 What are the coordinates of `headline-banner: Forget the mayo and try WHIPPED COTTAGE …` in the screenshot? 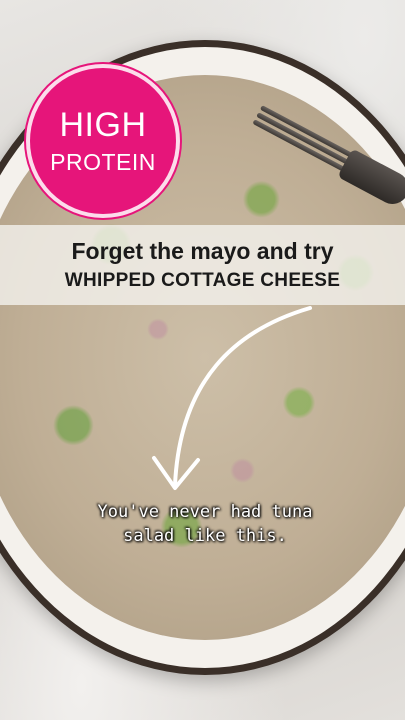 It's located at (202, 265).